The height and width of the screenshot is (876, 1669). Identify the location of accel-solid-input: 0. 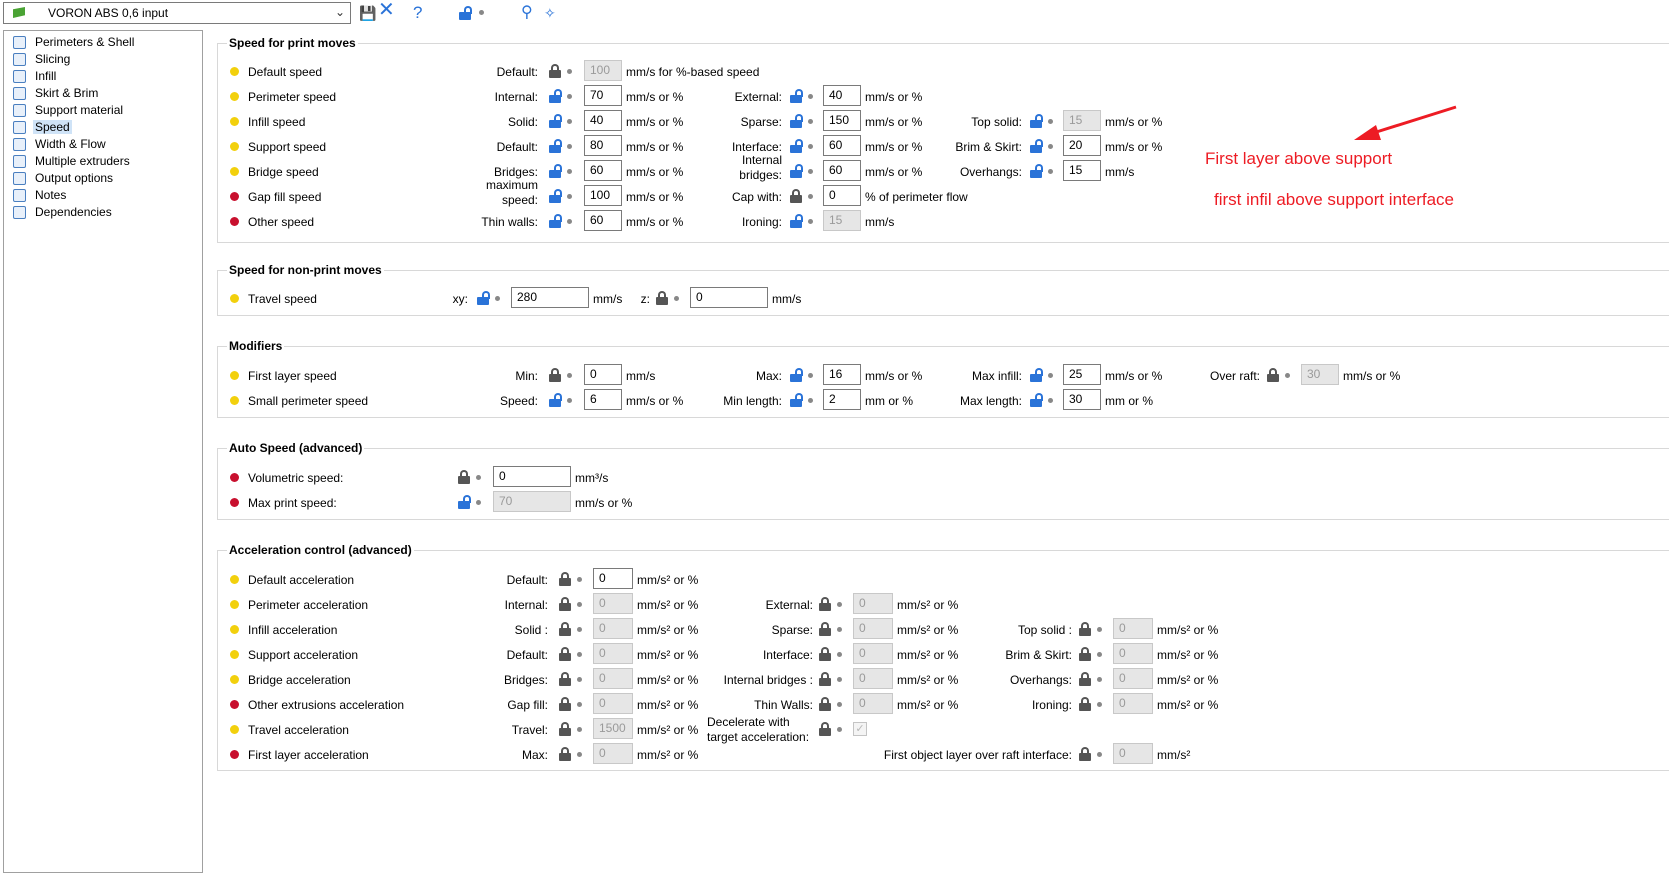
(613, 628).